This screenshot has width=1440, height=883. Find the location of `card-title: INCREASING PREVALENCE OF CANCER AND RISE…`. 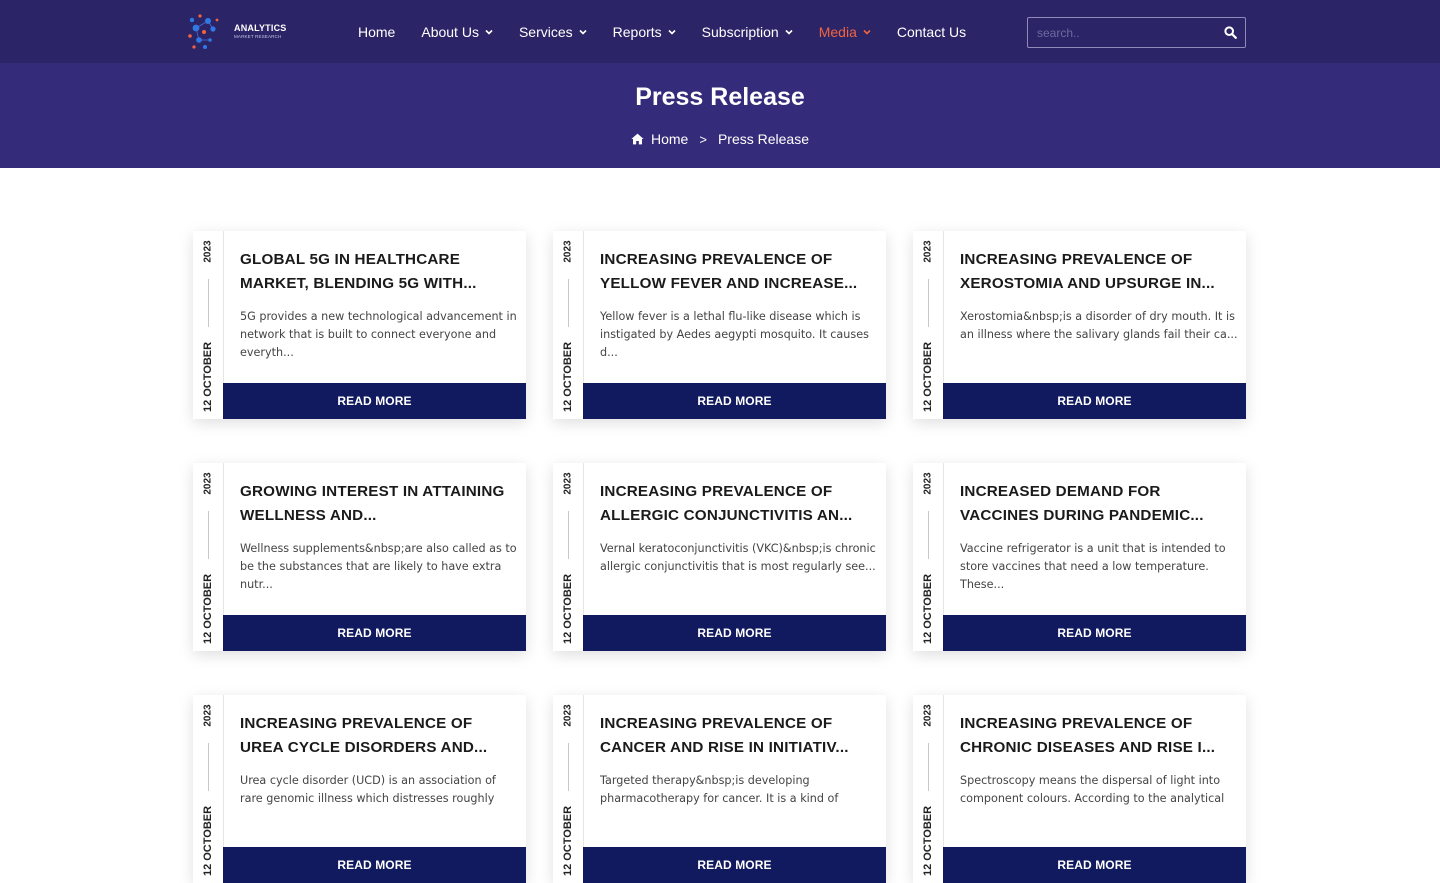

card-title: INCREASING PREVALENCE OF CANCER AND RISE… is located at coordinates (740, 736).